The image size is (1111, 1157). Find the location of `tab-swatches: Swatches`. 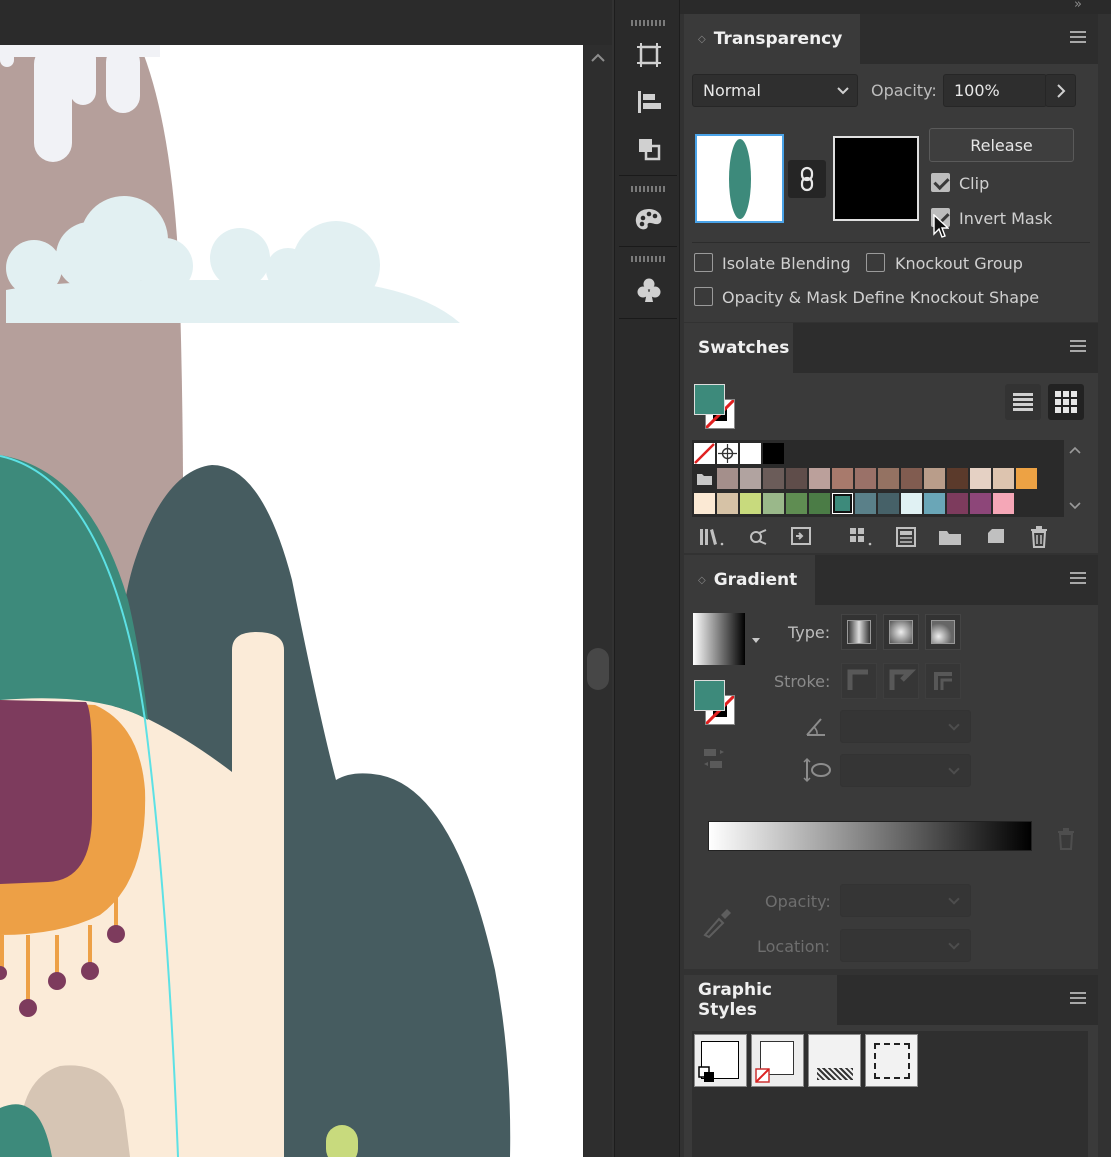

tab-swatches: Swatches is located at coordinates (738, 348).